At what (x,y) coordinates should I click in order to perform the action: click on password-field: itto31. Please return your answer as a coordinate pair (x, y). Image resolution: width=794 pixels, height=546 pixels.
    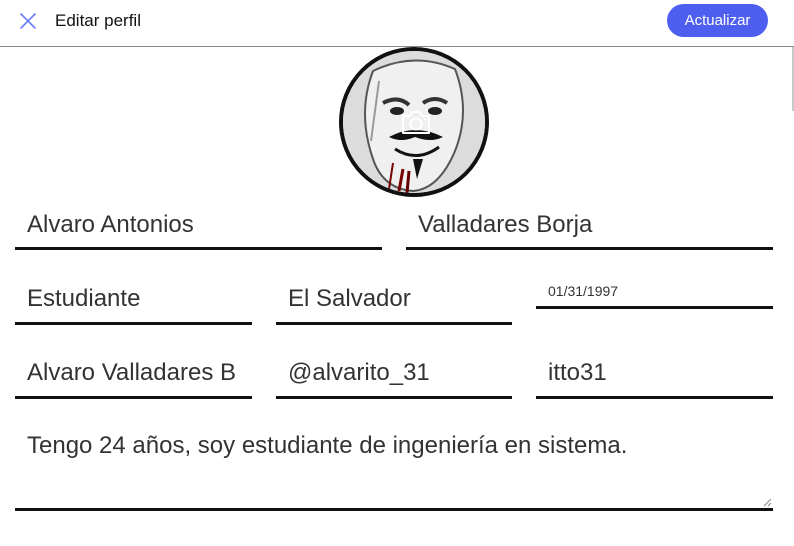
    Looking at the image, I should click on (654, 377).